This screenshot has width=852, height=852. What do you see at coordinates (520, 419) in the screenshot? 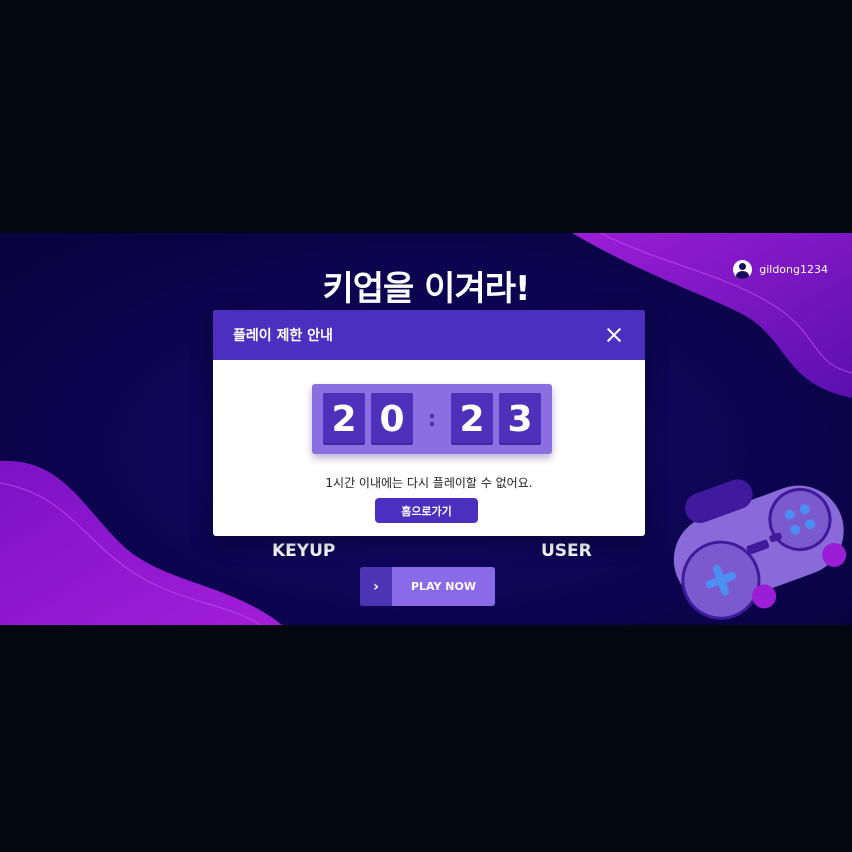
I see `timer-digit-4: 3` at bounding box center [520, 419].